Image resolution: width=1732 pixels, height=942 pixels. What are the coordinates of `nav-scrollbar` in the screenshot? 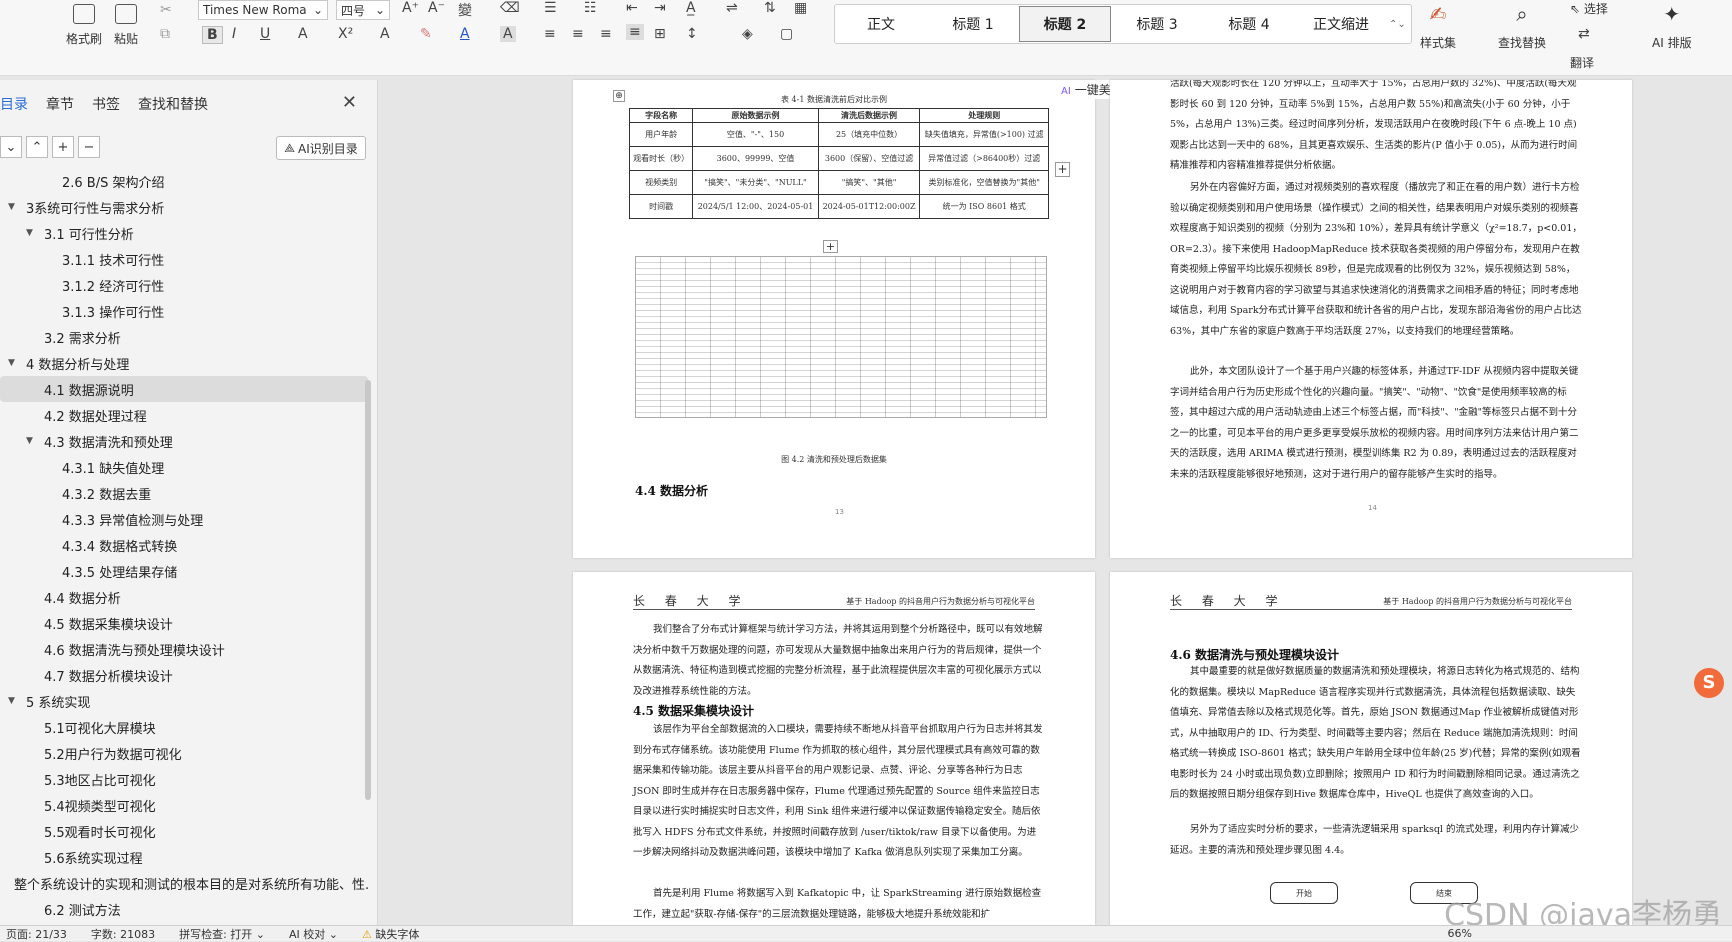 It's located at (368, 590).